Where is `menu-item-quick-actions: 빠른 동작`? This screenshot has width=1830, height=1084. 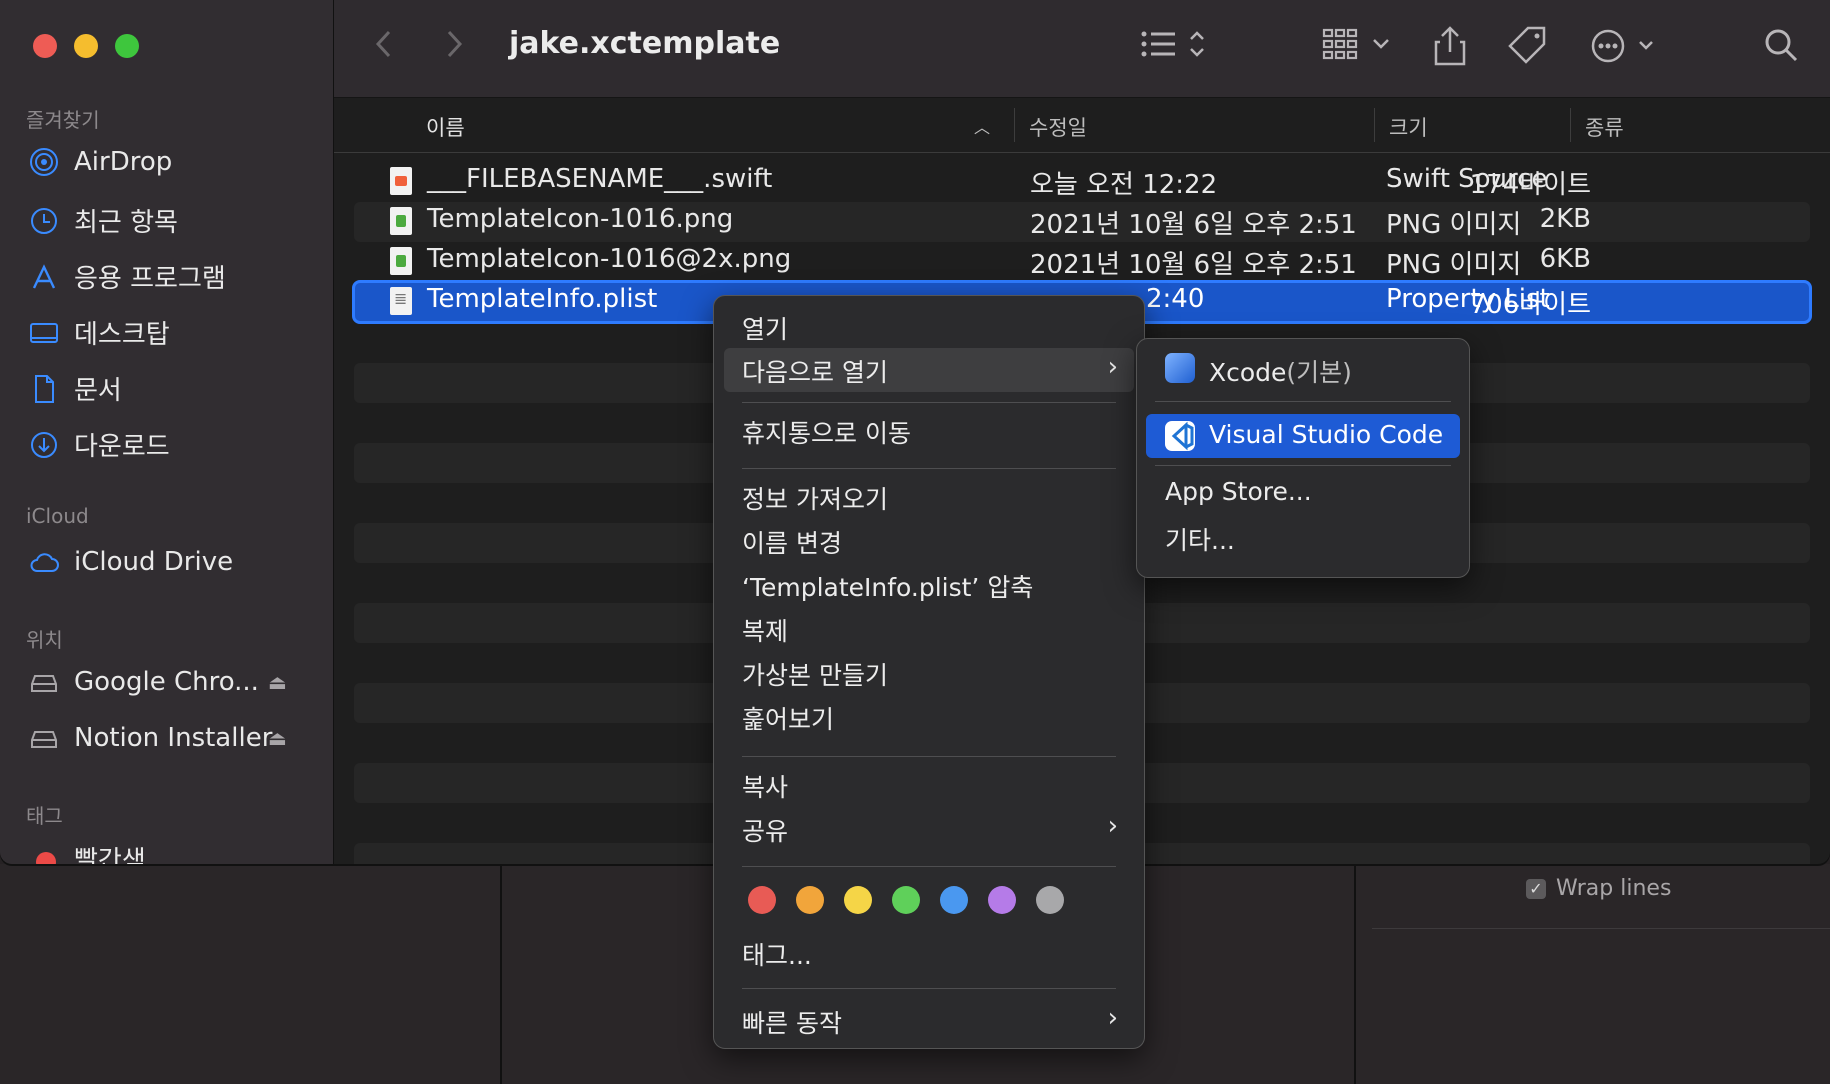 menu-item-quick-actions: 빠른 동작 is located at coordinates (792, 1022).